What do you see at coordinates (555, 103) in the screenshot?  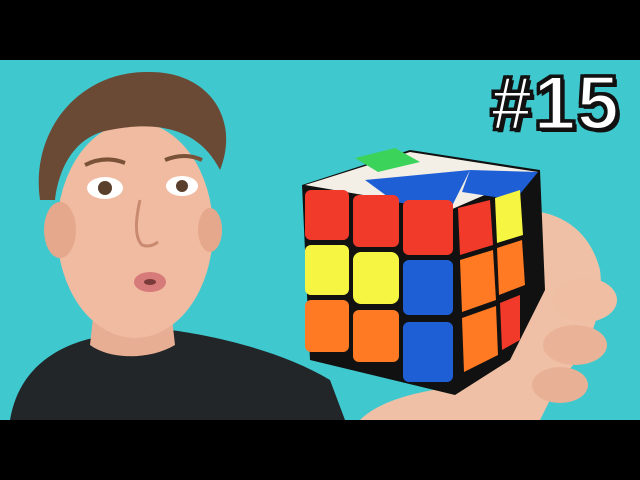 I see `episode-number-label: #15` at bounding box center [555, 103].